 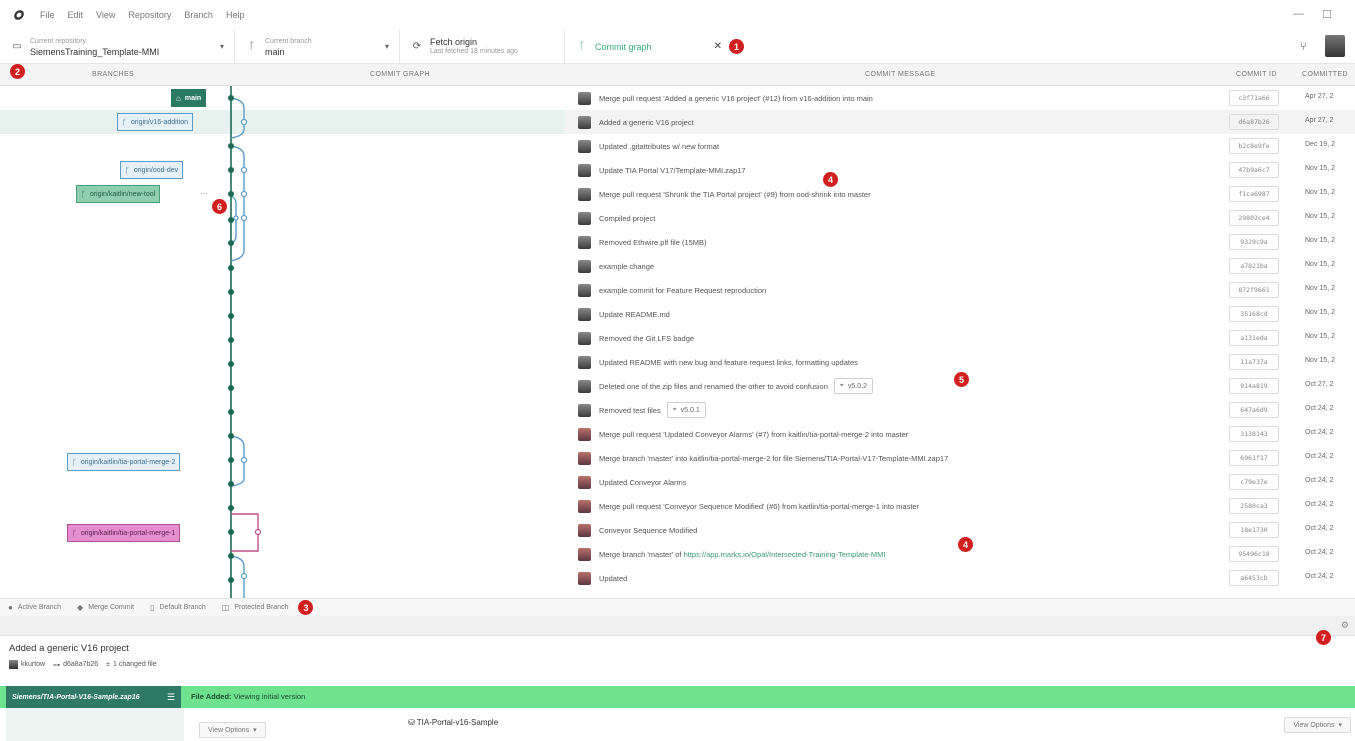 I want to click on commit-id: d6a87b26, so click(x=1254, y=122).